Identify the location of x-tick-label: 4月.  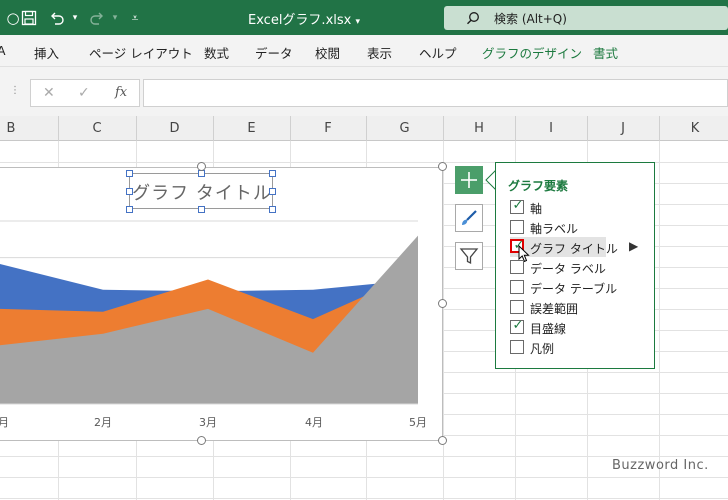
(314, 422).